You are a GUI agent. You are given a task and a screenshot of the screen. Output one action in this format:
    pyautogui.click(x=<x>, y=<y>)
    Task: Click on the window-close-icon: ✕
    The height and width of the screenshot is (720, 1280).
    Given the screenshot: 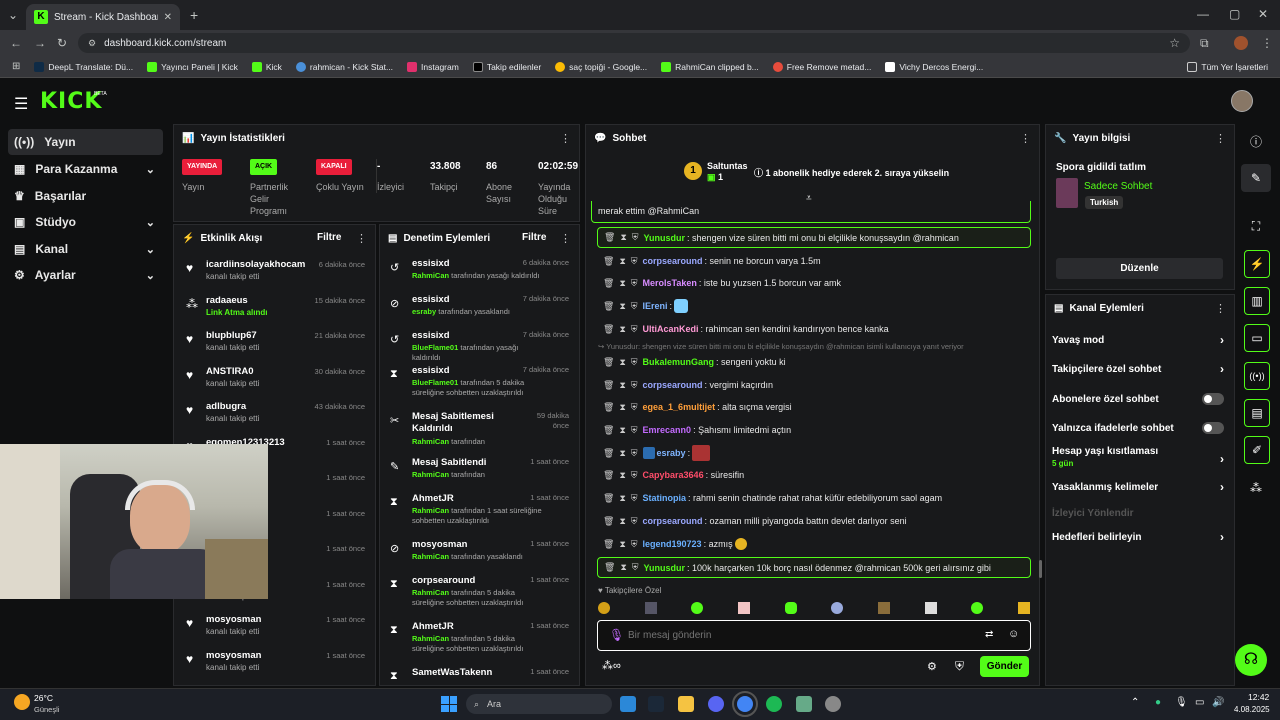 What is the action you would take?
    pyautogui.click(x=1263, y=14)
    